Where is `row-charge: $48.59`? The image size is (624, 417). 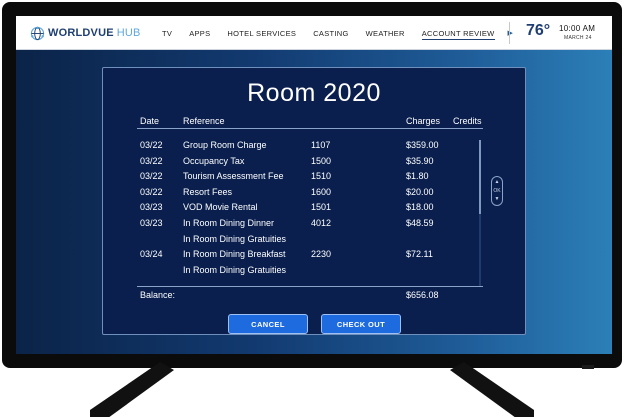 row-charge: $48.59 is located at coordinates (420, 222).